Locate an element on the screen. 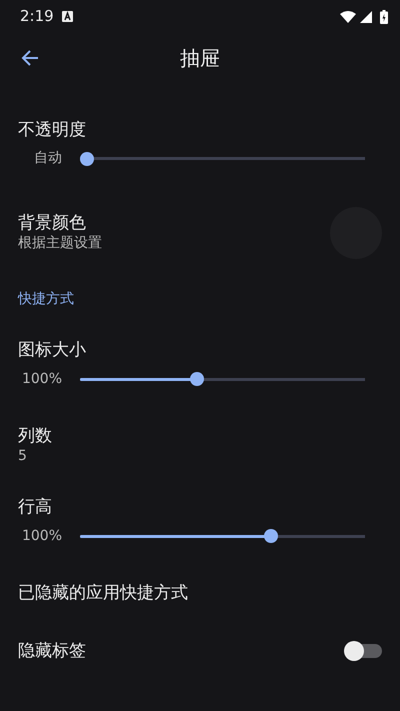 Image resolution: width=400 pixels, height=711 pixels. setting-title: 隐藏标签 is located at coordinates (52, 651).